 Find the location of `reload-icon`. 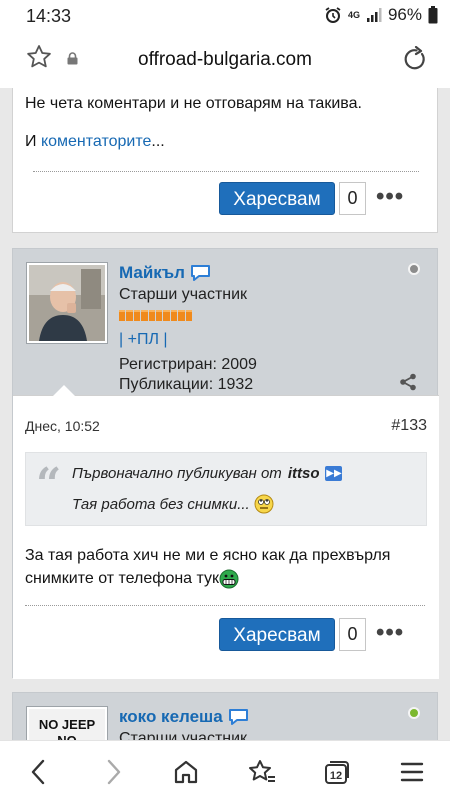

reload-icon is located at coordinates (415, 59).